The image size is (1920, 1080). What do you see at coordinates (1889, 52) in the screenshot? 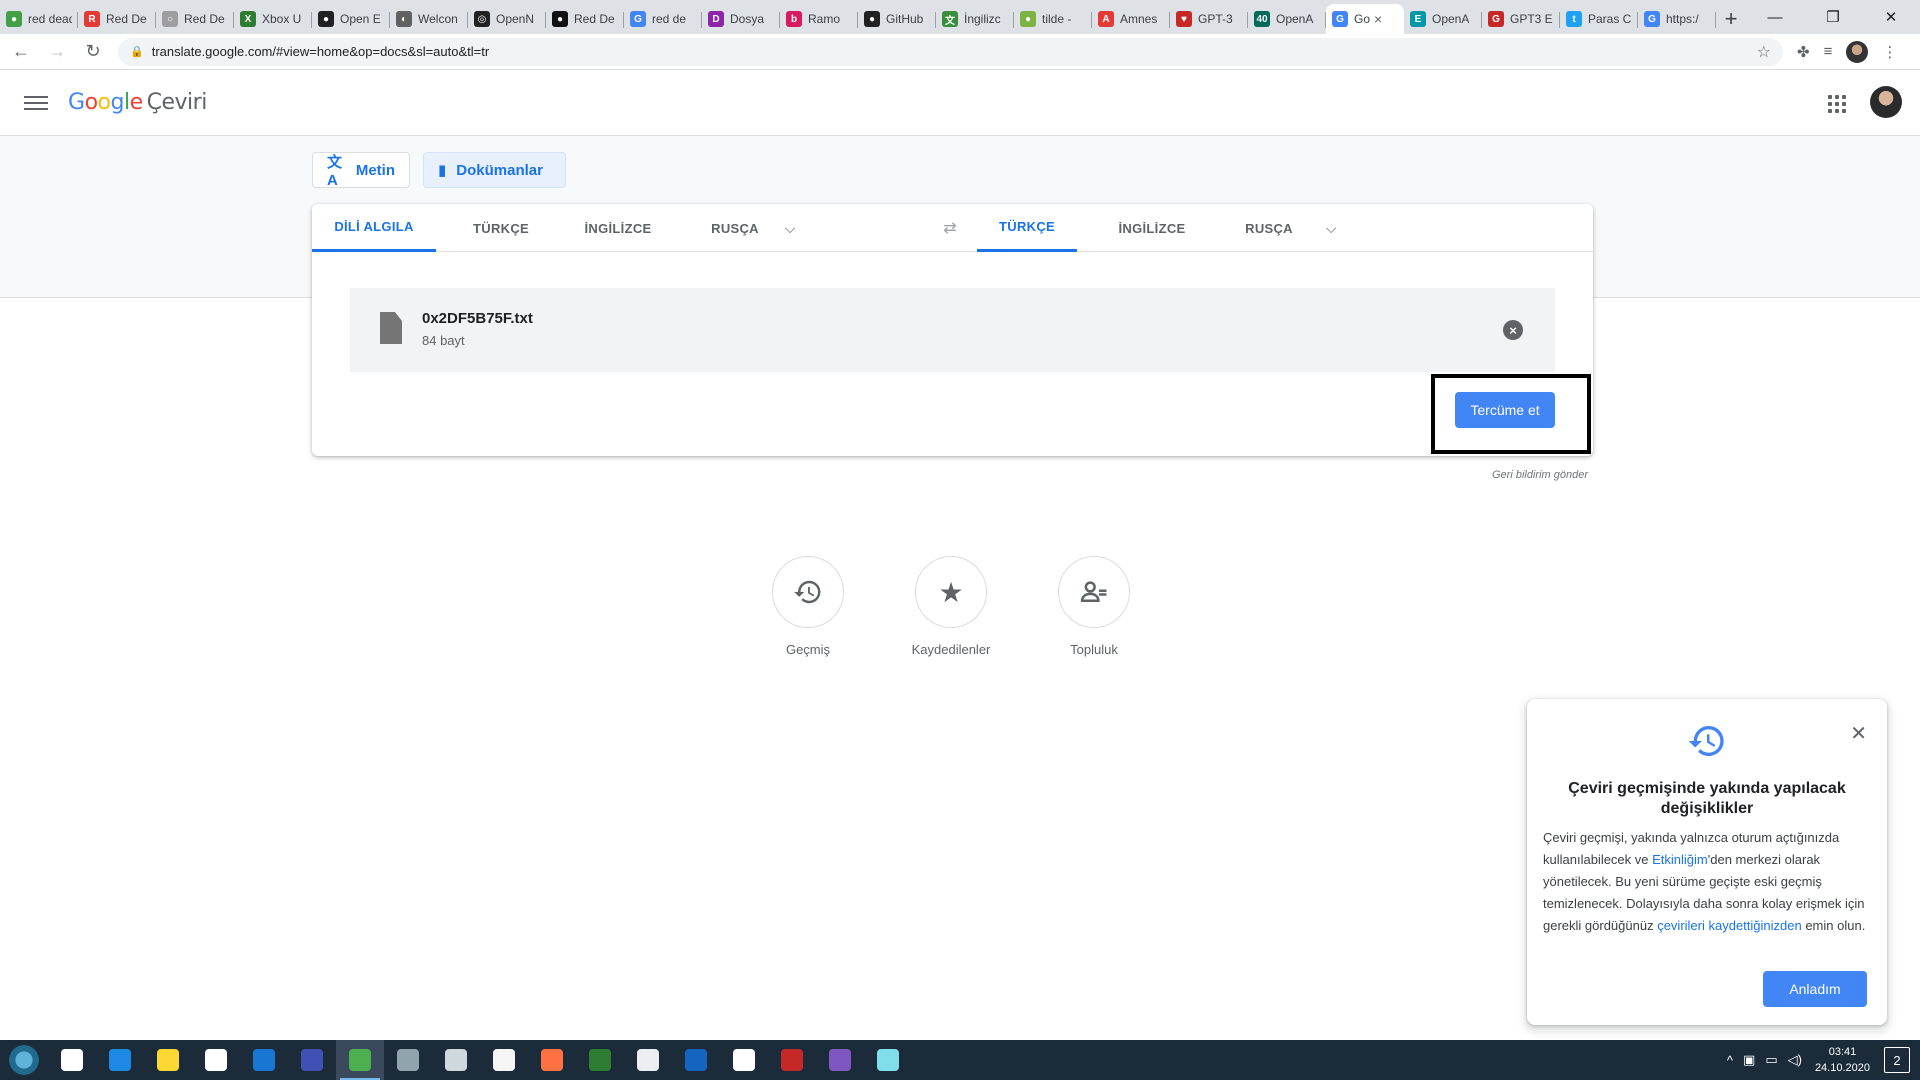
I see `kebab-icon: ⋮` at bounding box center [1889, 52].